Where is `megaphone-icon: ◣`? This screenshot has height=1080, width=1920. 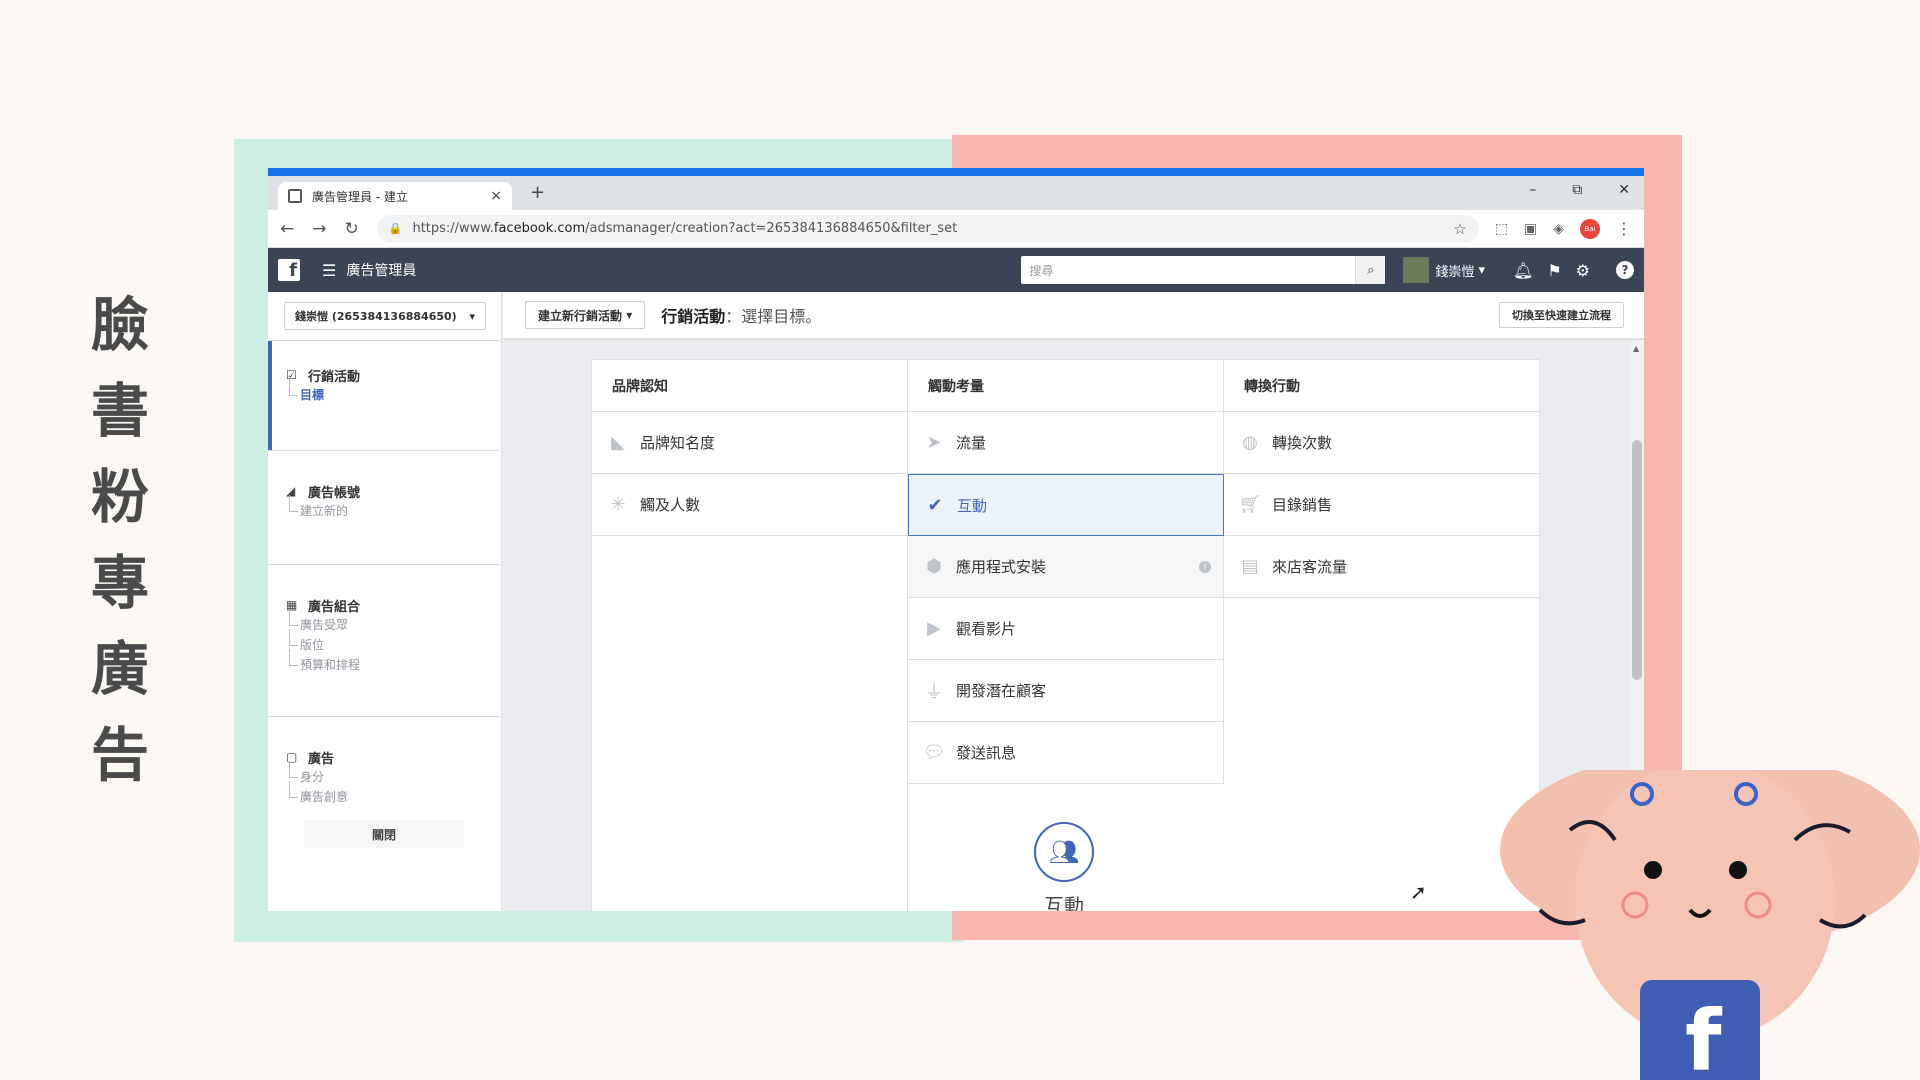
megaphone-icon: ◣ is located at coordinates (618, 442).